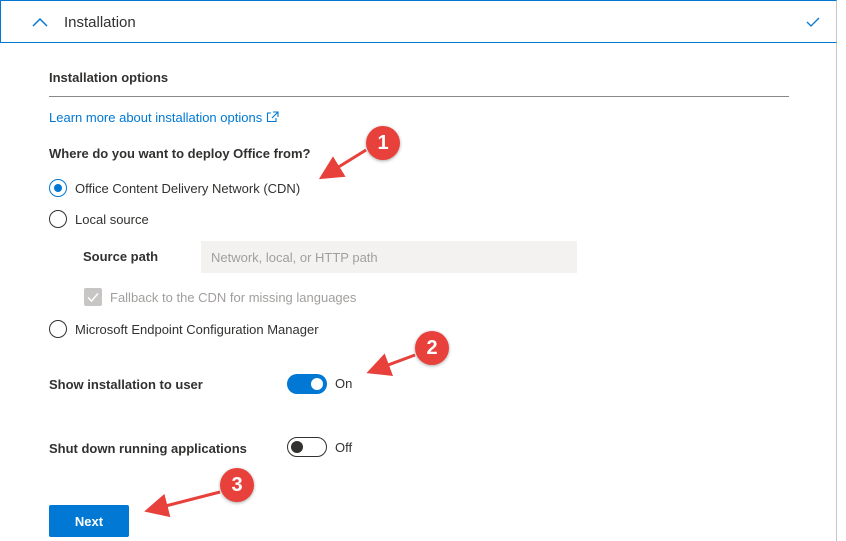 This screenshot has height=541, width=846. What do you see at coordinates (148, 448) in the screenshot?
I see `shut-down-apps-label: Shut down running applications` at bounding box center [148, 448].